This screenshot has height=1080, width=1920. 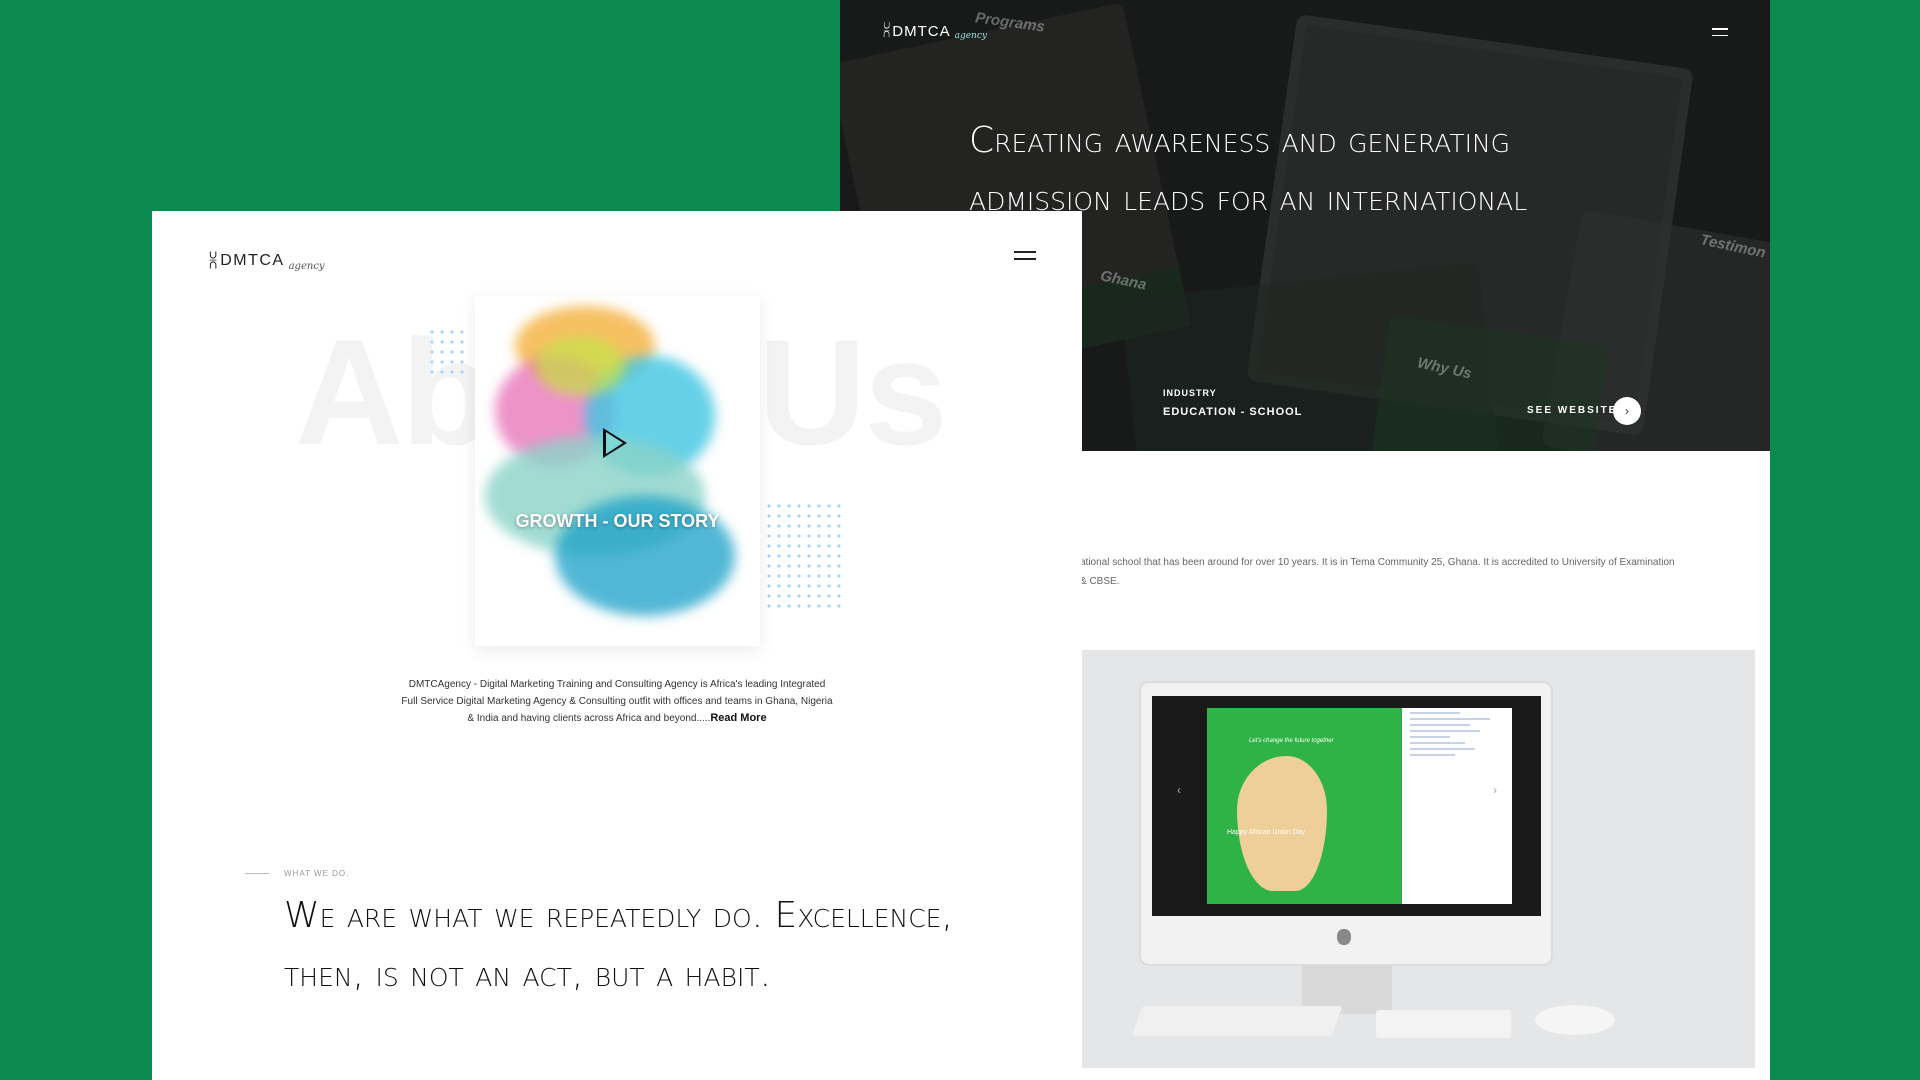 I want to click on mouse-image, so click(x=1575, y=1020).